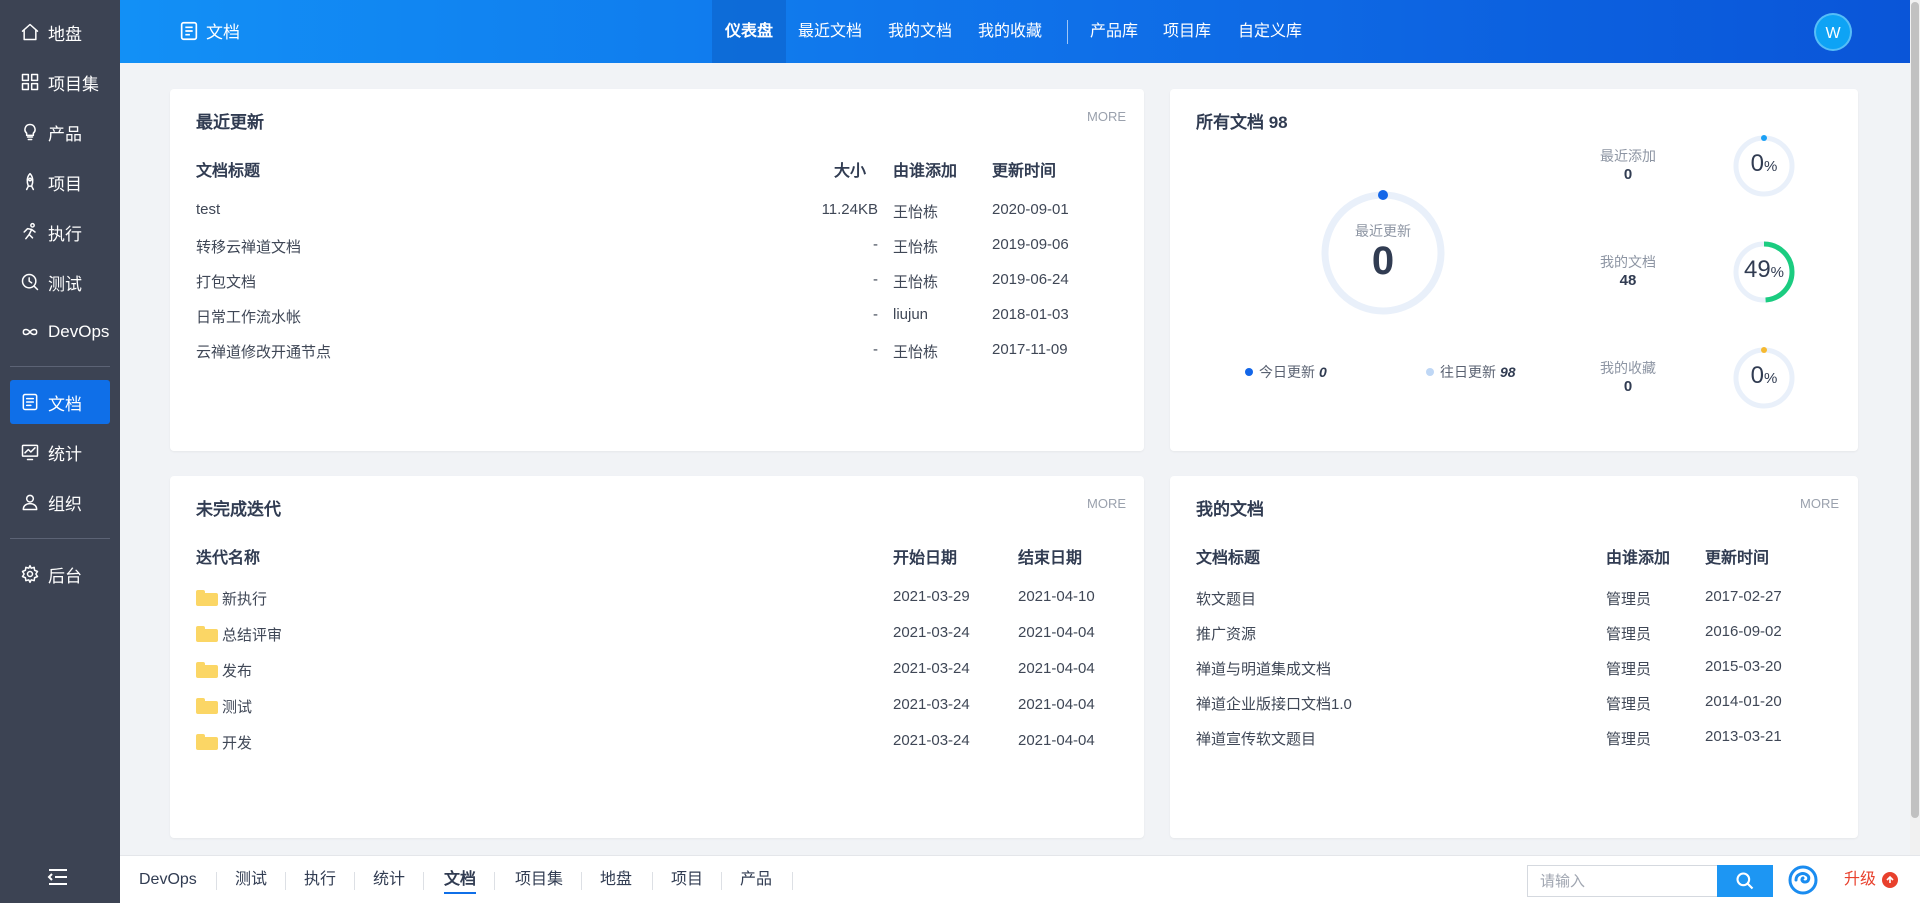 The image size is (1920, 903). What do you see at coordinates (1010, 31) in the screenshot?
I see `nav-my-favorites: 我的收藏` at bounding box center [1010, 31].